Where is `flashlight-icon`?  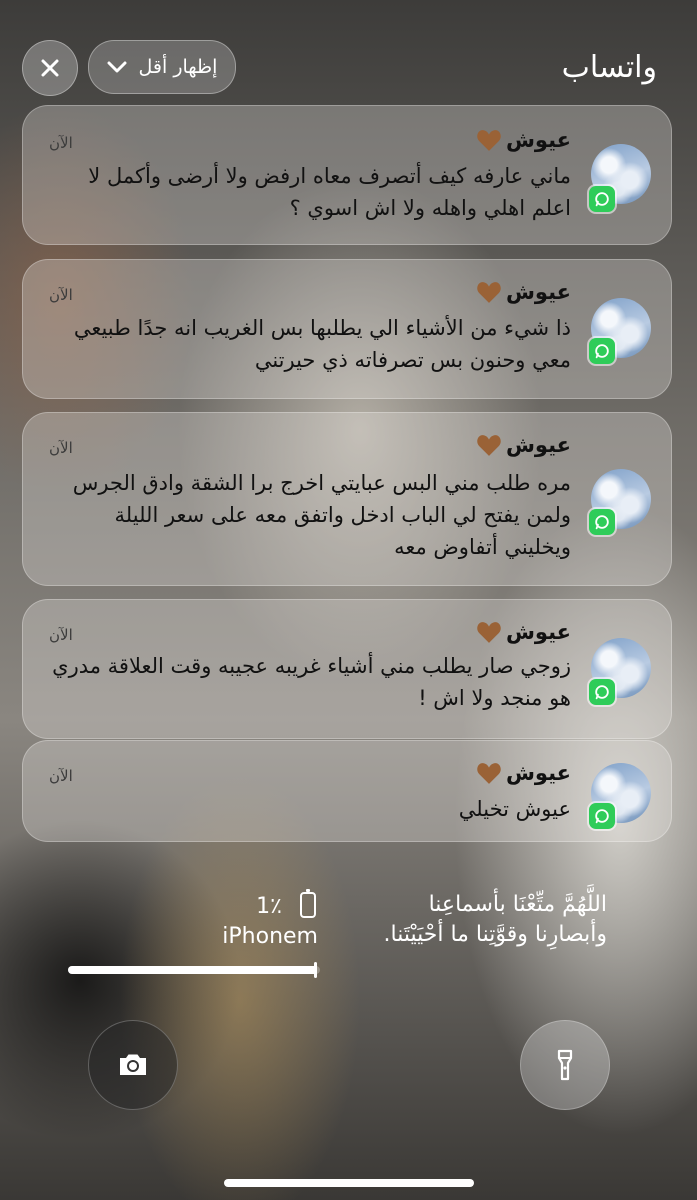 flashlight-icon is located at coordinates (565, 1065).